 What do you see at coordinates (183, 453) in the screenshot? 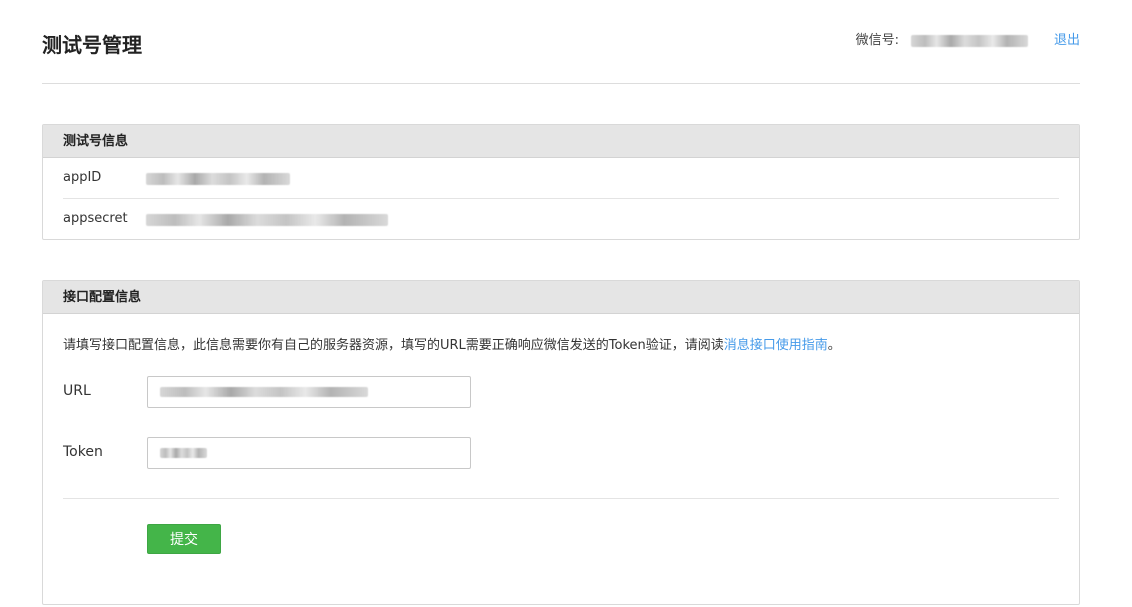
I see `token-value-redacted` at bounding box center [183, 453].